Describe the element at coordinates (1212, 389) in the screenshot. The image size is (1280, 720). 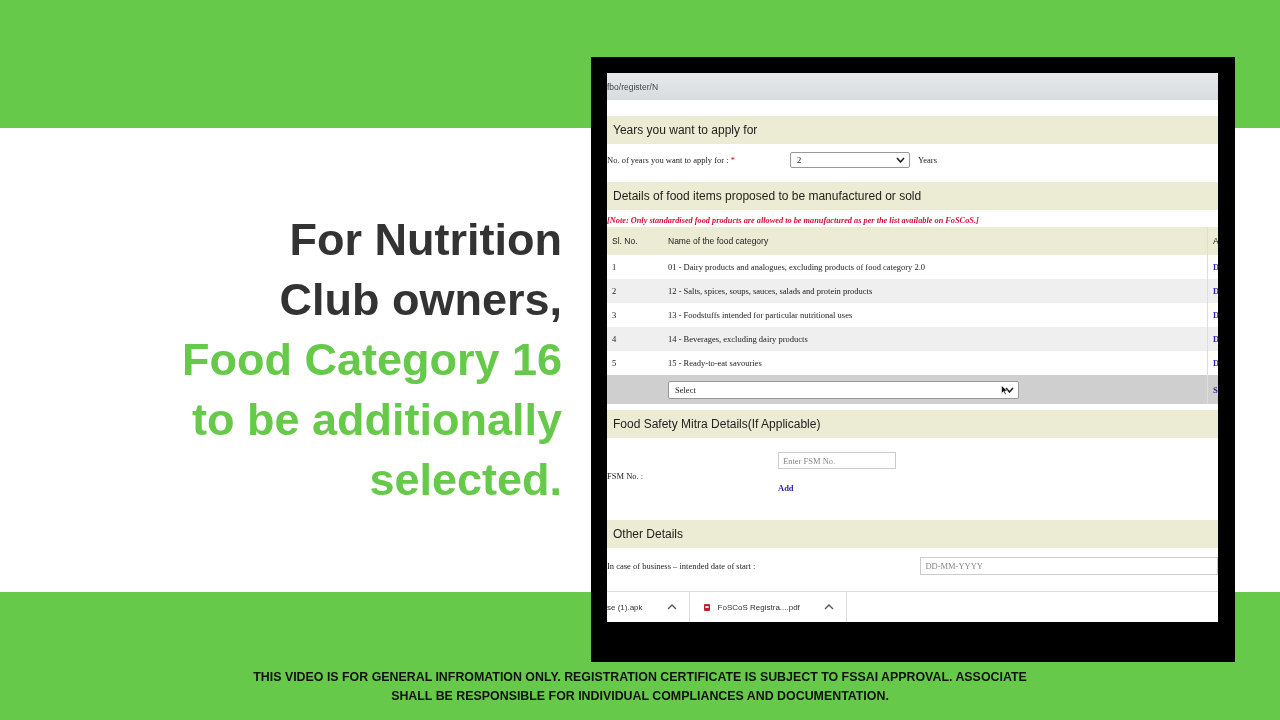
I see `action-link: S` at that location.